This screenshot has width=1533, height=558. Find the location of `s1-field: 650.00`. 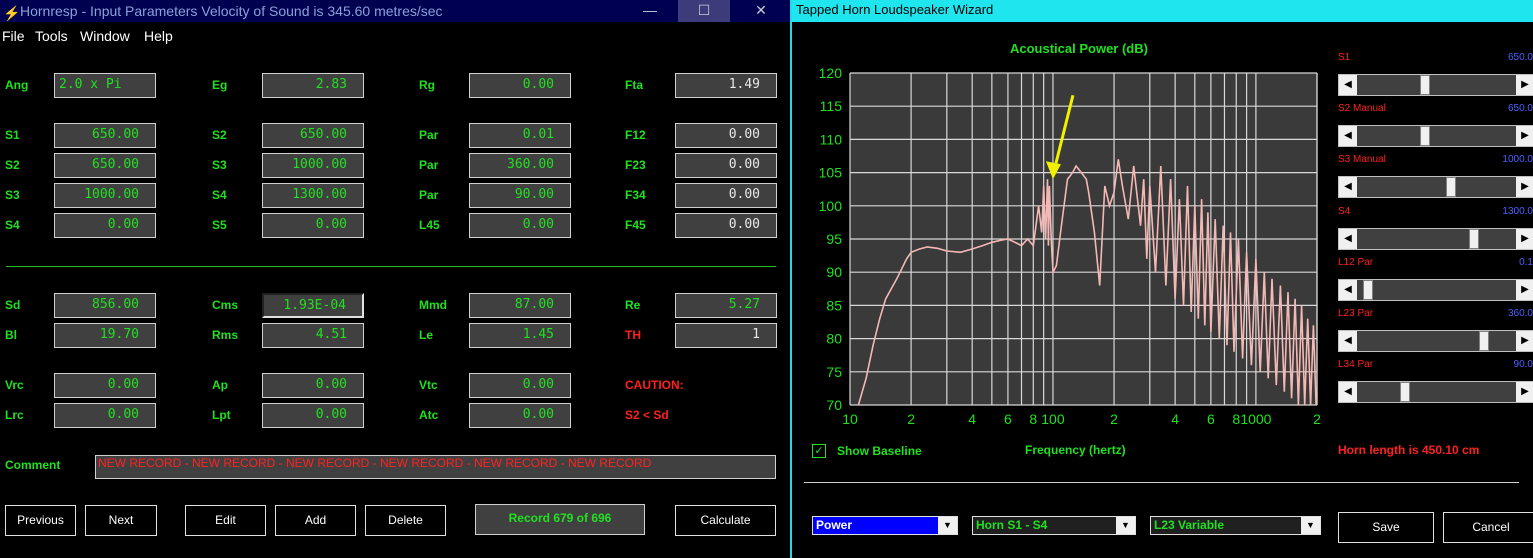

s1-field: 650.00 is located at coordinates (105, 135).